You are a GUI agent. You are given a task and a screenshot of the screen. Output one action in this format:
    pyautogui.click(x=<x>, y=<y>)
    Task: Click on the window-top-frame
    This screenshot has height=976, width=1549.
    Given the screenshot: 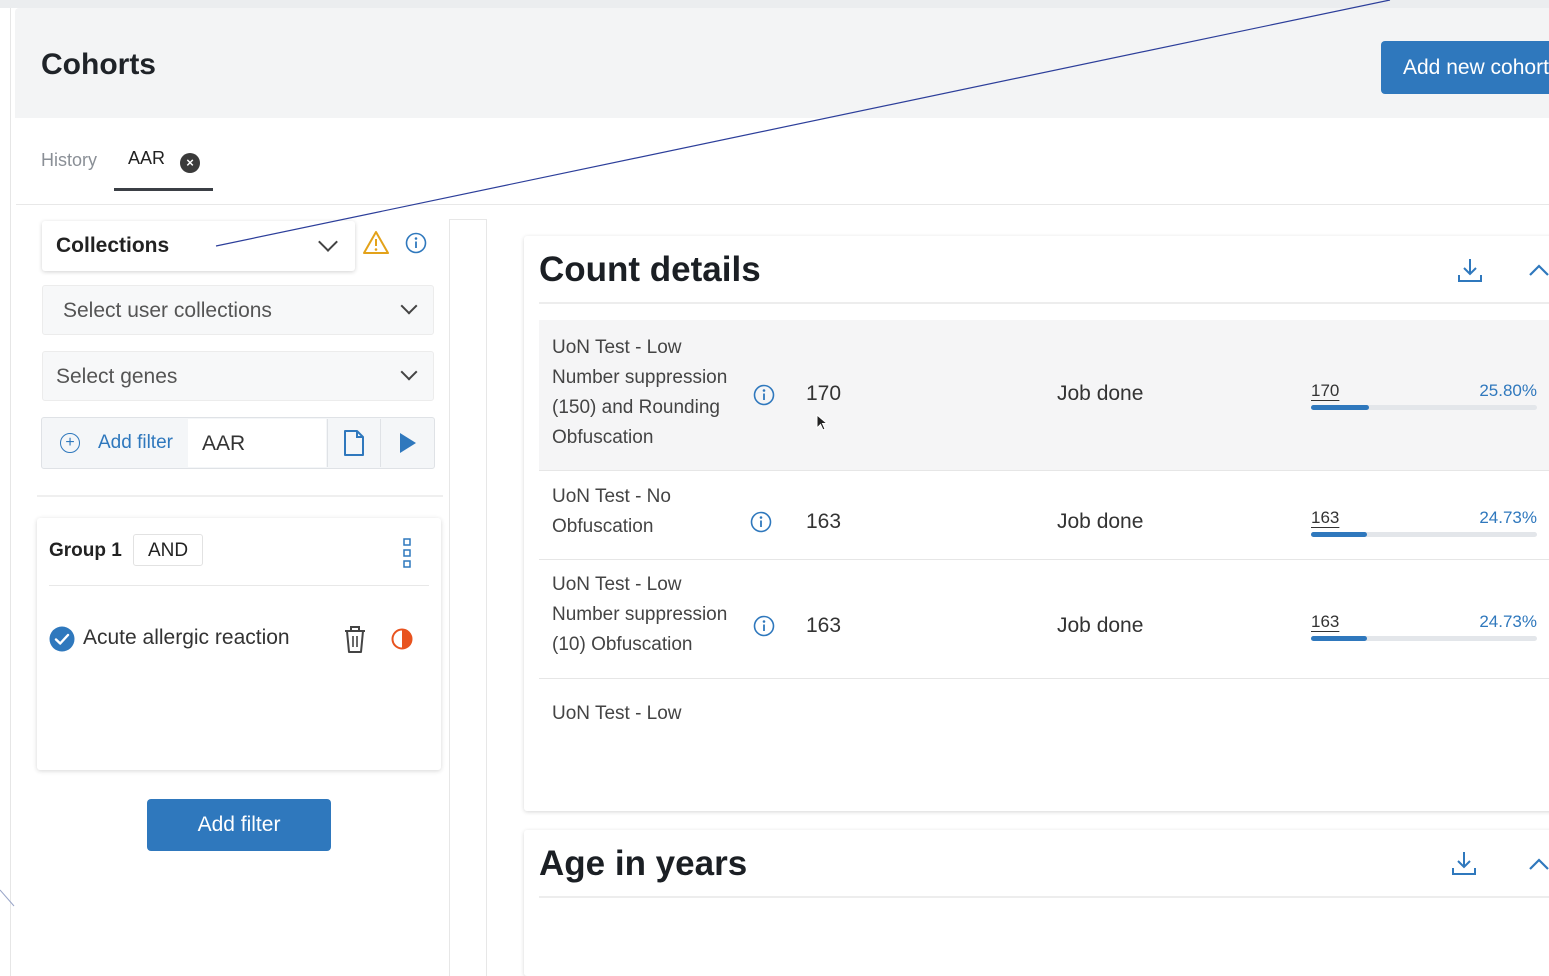 What is the action you would take?
    pyautogui.click(x=774, y=4)
    